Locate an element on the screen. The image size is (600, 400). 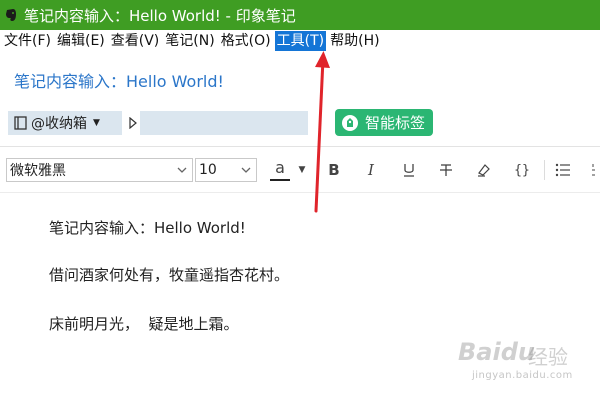
text-color-button: a is located at coordinates (280, 170).